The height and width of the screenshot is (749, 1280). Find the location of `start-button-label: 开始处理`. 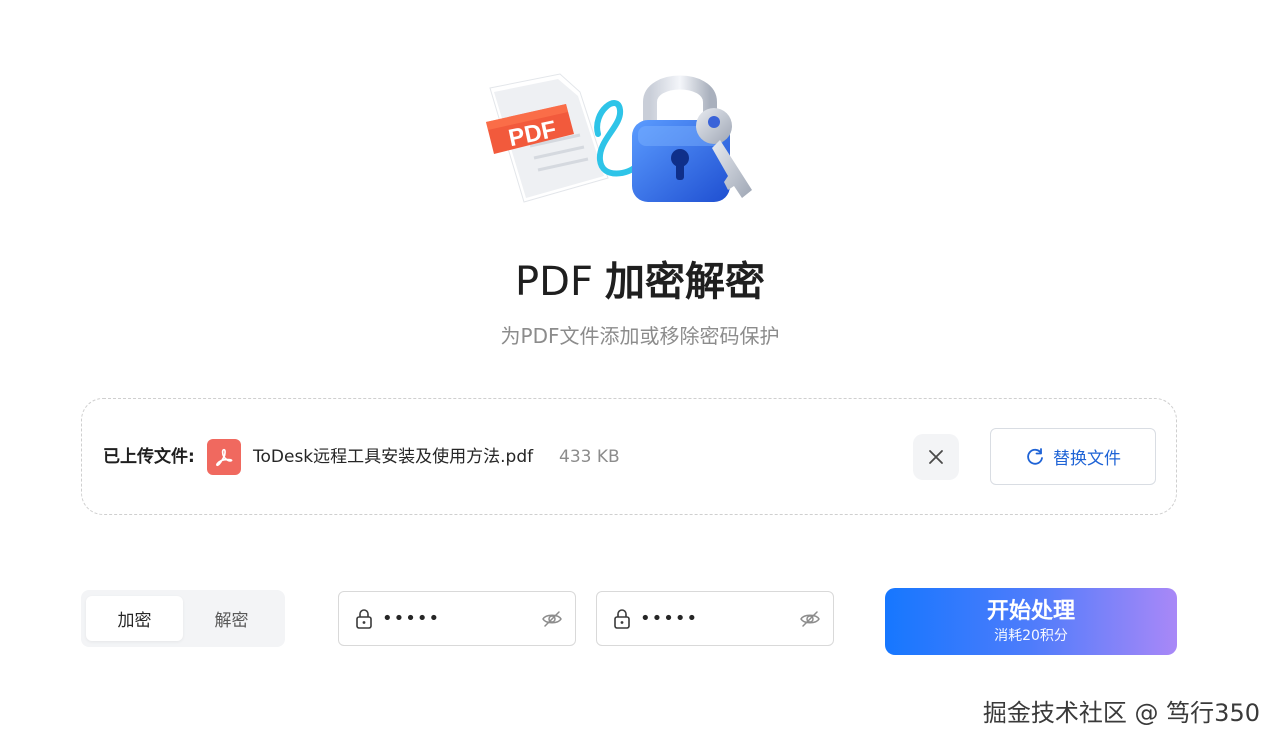

start-button-label: 开始处理 is located at coordinates (1030, 611).